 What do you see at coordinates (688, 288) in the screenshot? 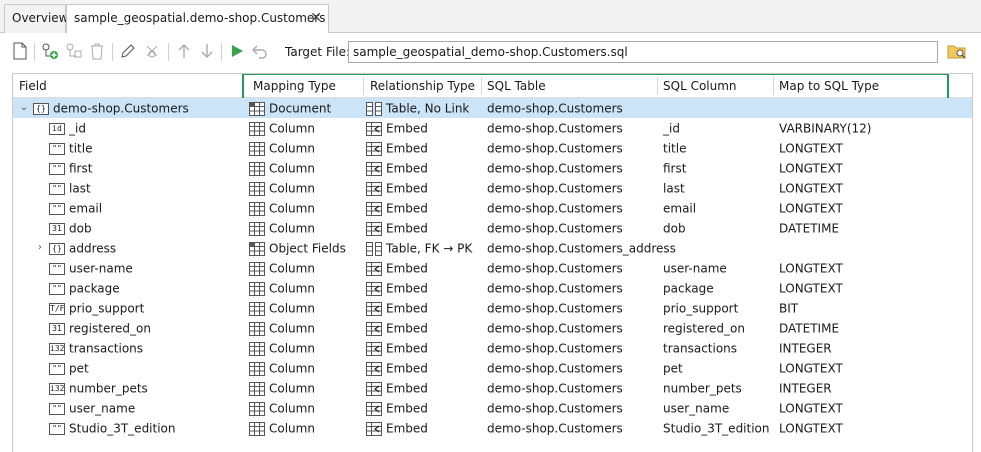
I see `sql-column-cell: package` at bounding box center [688, 288].